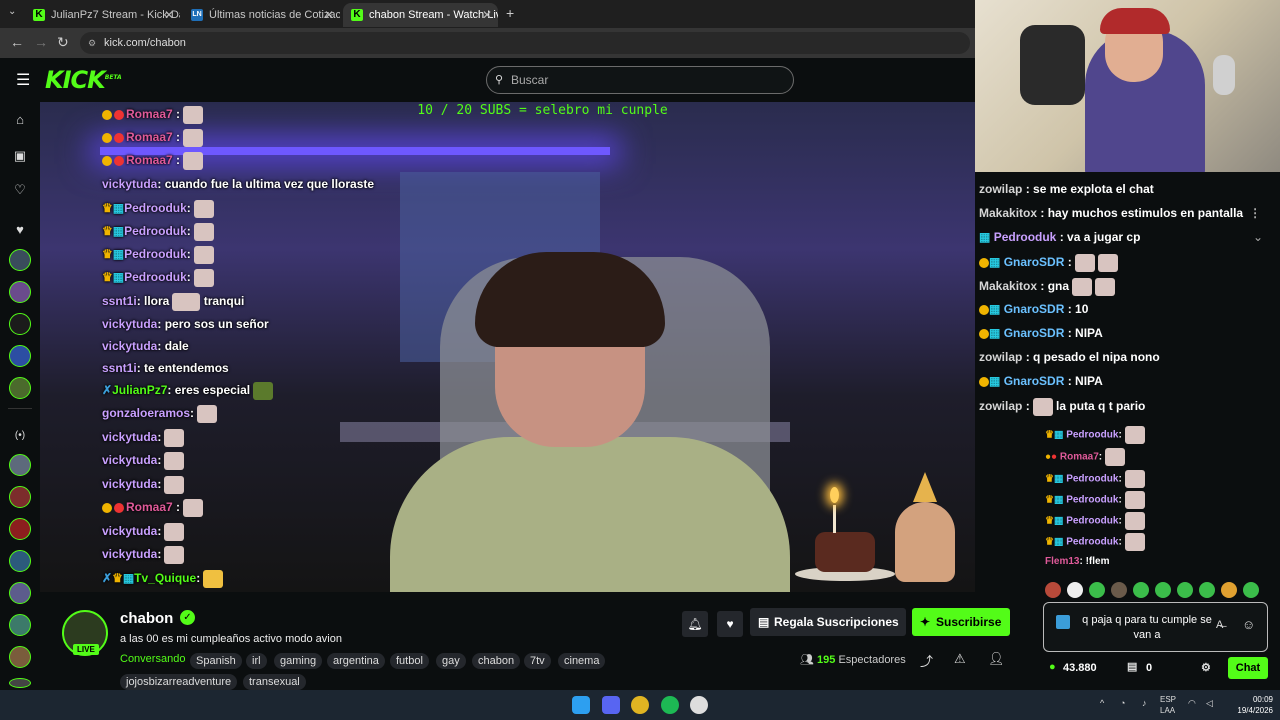  I want to click on share-icon: ⤴, so click(926, 660).